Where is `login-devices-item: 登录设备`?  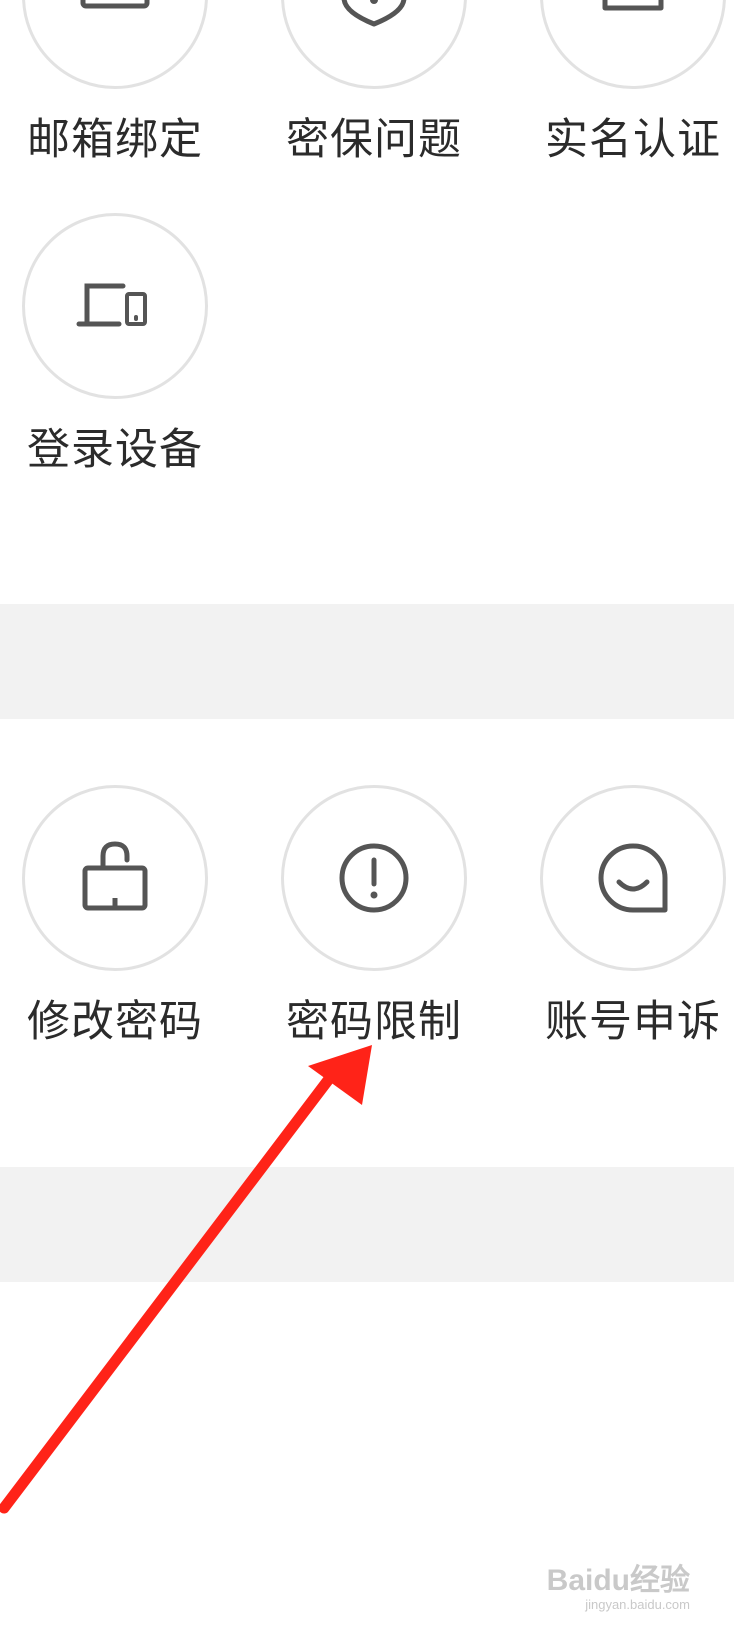 login-devices-item: 登录设备 is located at coordinates (115, 344).